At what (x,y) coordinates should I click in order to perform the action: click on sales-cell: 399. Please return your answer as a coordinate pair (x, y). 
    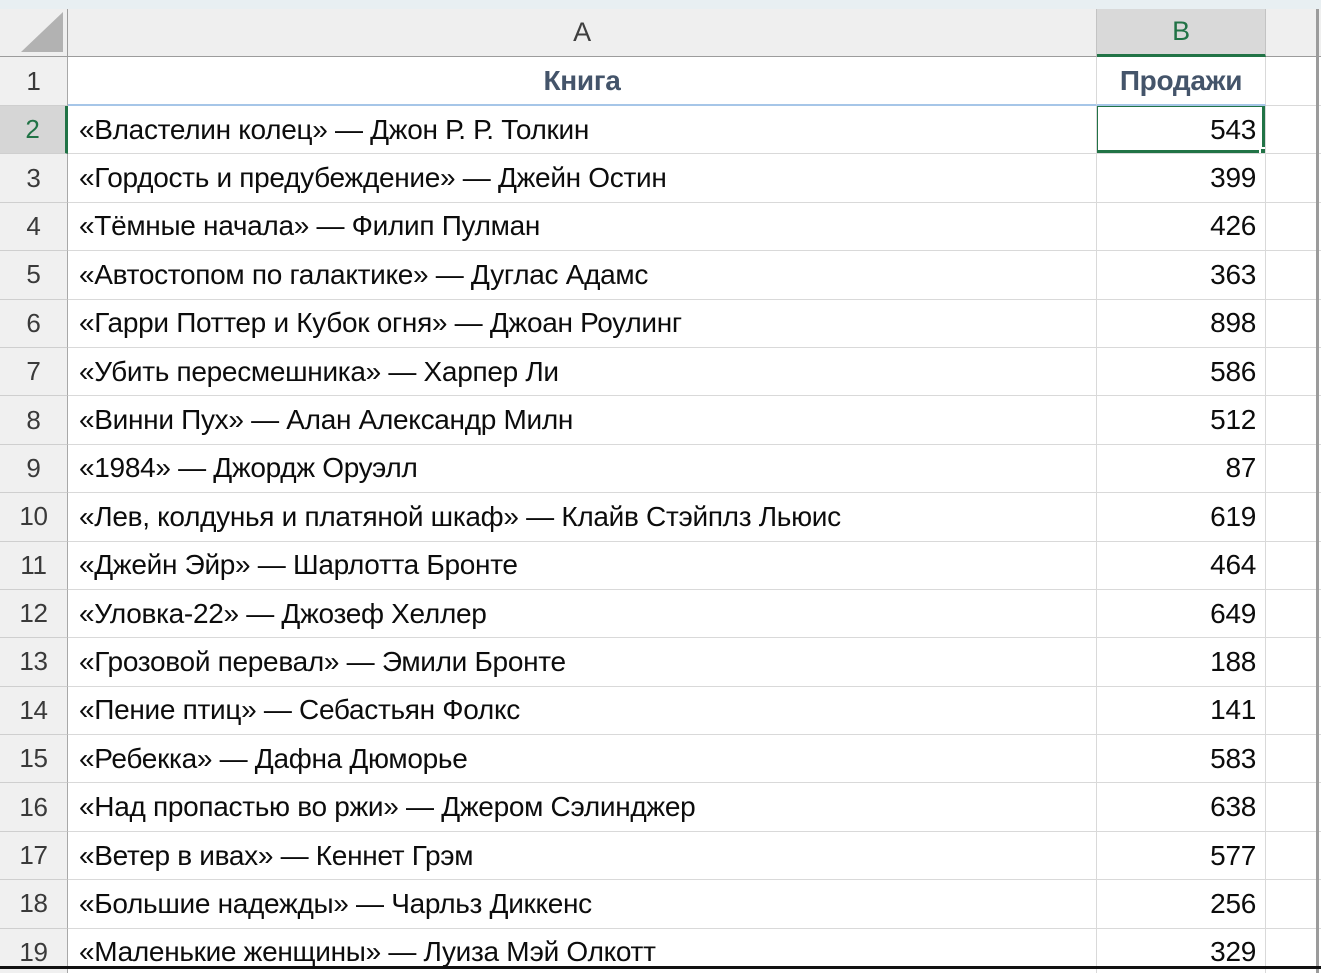
    Looking at the image, I should click on (1181, 178).